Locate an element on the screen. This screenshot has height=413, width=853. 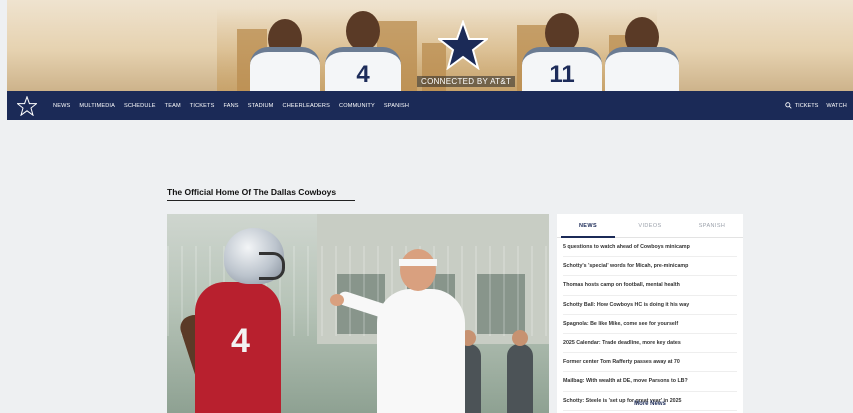
player-image-2: 4 is located at coordinates (363, 47).